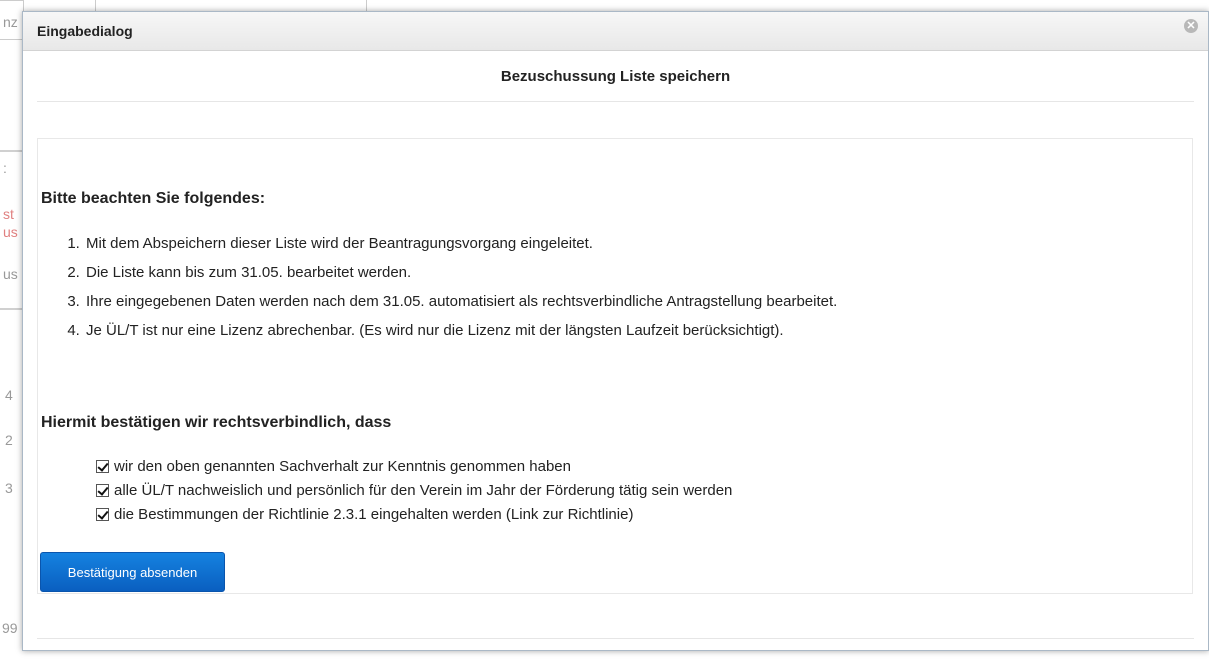  What do you see at coordinates (9, 488) in the screenshot?
I see `background-text: 3` at bounding box center [9, 488].